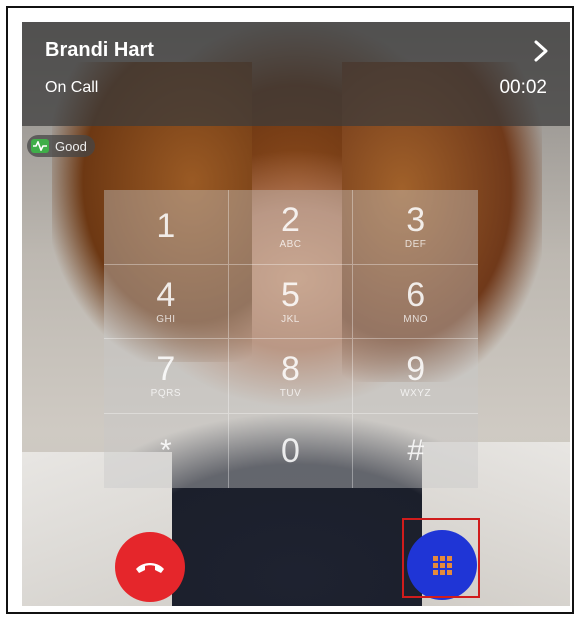  What do you see at coordinates (290, 220) in the screenshot?
I see `key-digit: 2` at bounding box center [290, 220].